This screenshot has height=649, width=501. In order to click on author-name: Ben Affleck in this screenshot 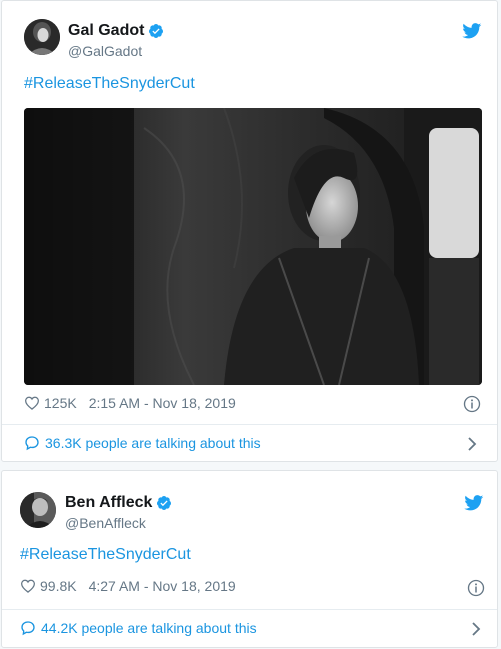, I will do `click(118, 503)`.